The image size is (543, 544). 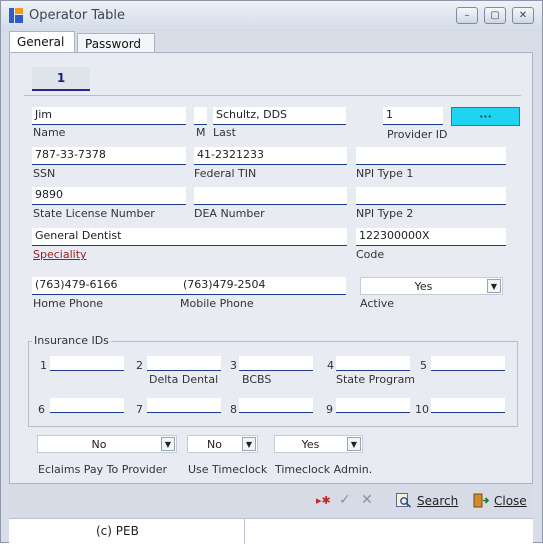 I want to click on first-name-field: Jim, so click(x=109, y=116).